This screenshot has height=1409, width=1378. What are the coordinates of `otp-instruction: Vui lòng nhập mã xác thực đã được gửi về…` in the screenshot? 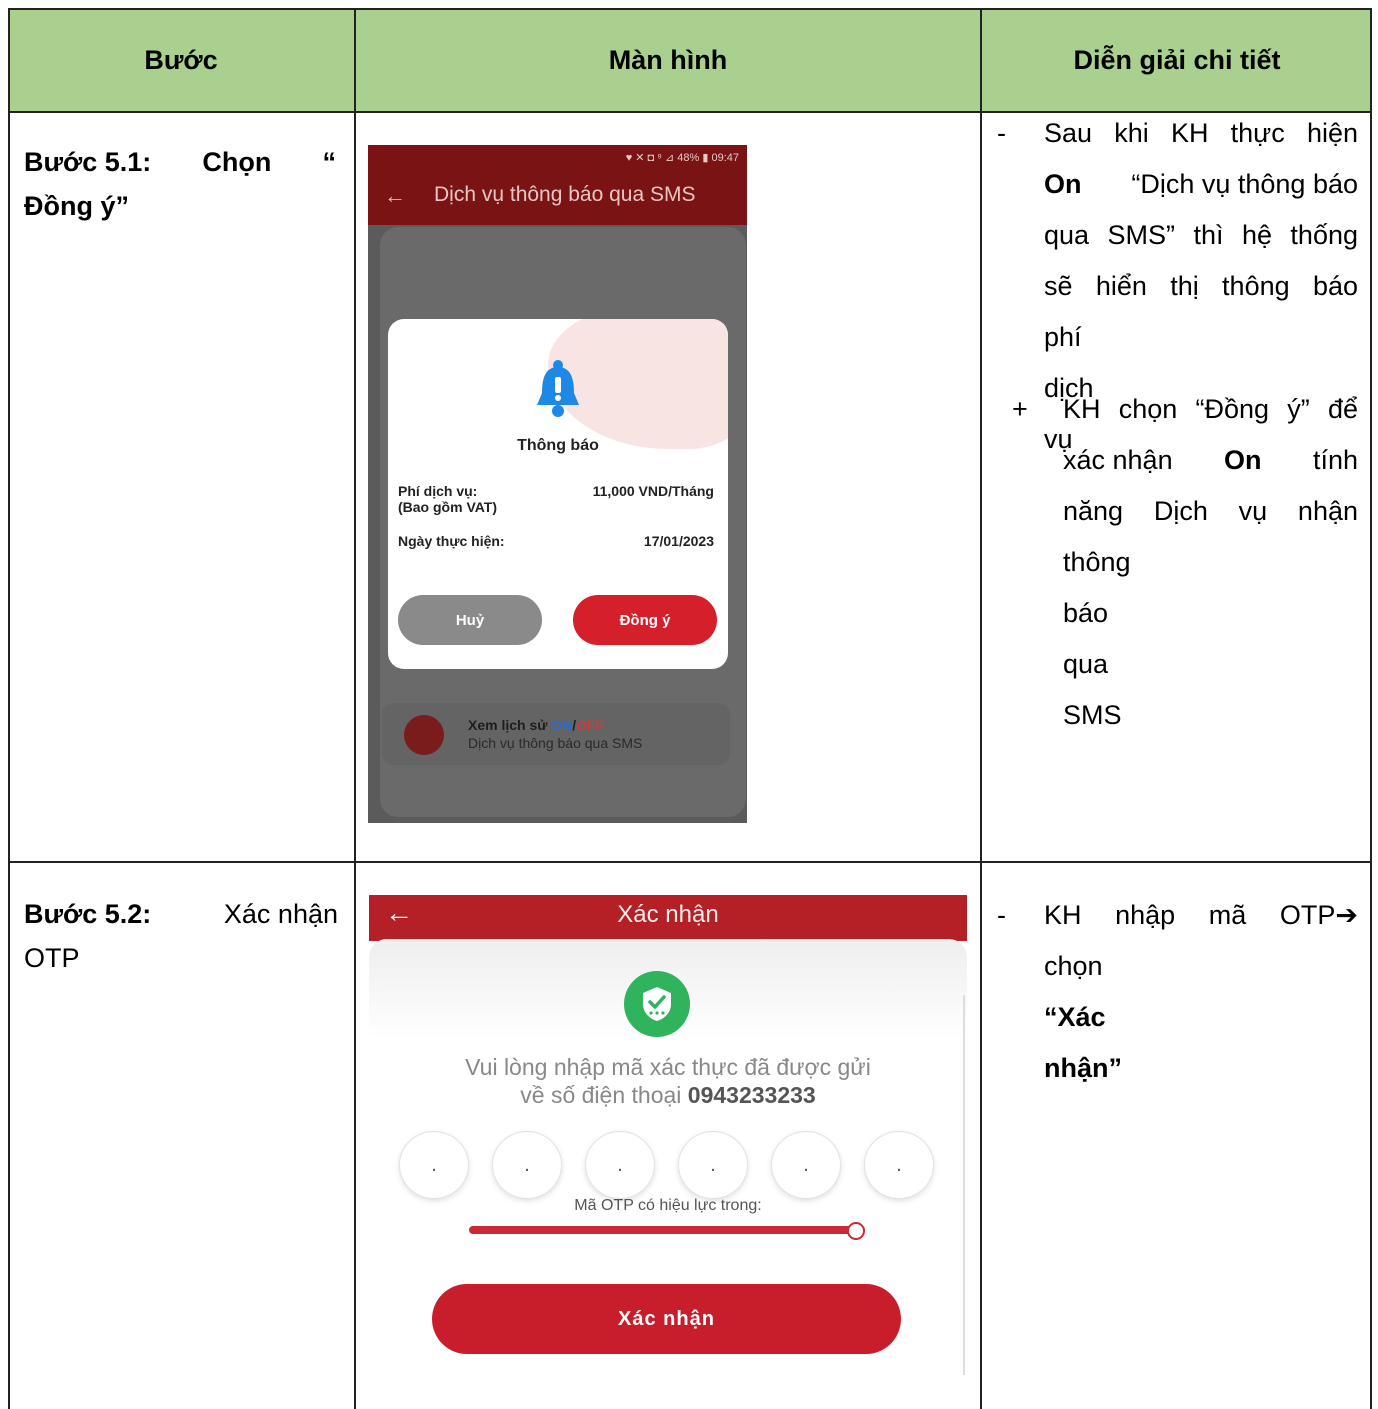 It's located at (668, 1081).